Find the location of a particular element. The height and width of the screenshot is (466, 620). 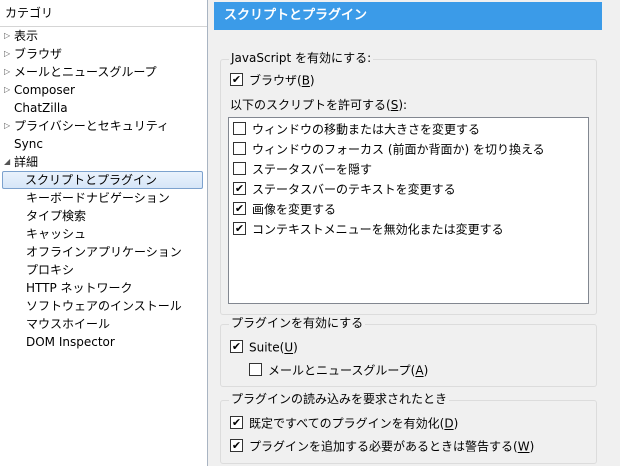

tree-item-label: マウスホイール is located at coordinates (68, 324).